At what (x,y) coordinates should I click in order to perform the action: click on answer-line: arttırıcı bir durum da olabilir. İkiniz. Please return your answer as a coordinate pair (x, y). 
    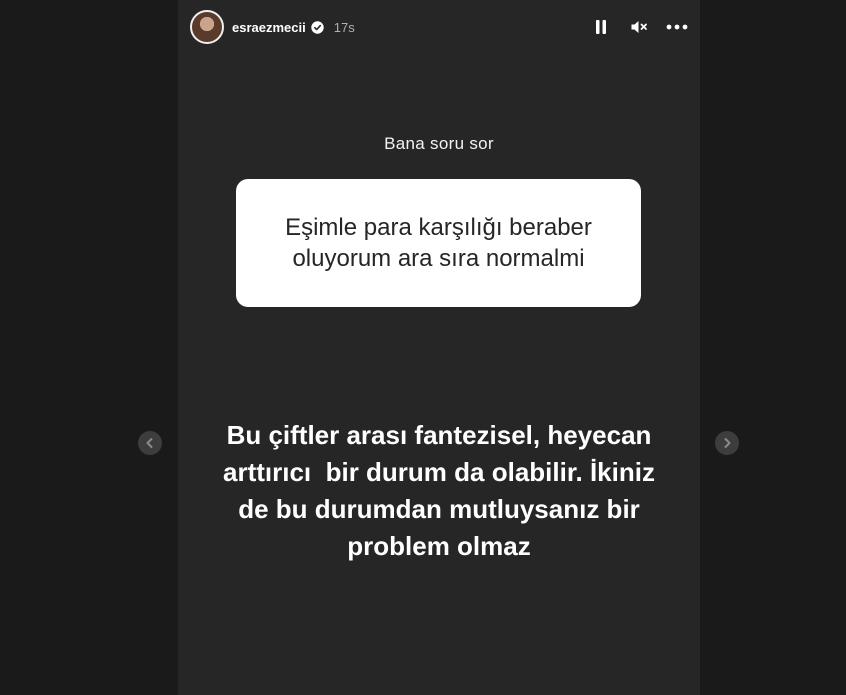
    Looking at the image, I should click on (439, 472).